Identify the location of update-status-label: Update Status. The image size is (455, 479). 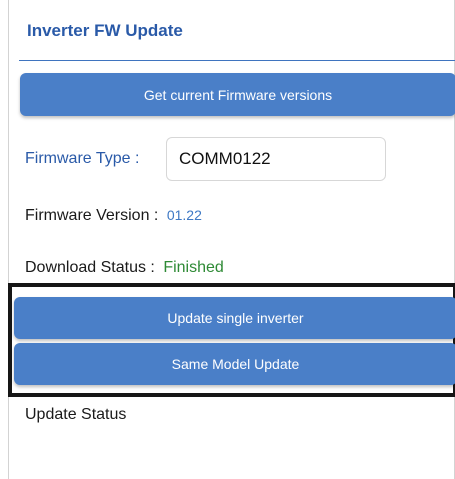
(76, 414).